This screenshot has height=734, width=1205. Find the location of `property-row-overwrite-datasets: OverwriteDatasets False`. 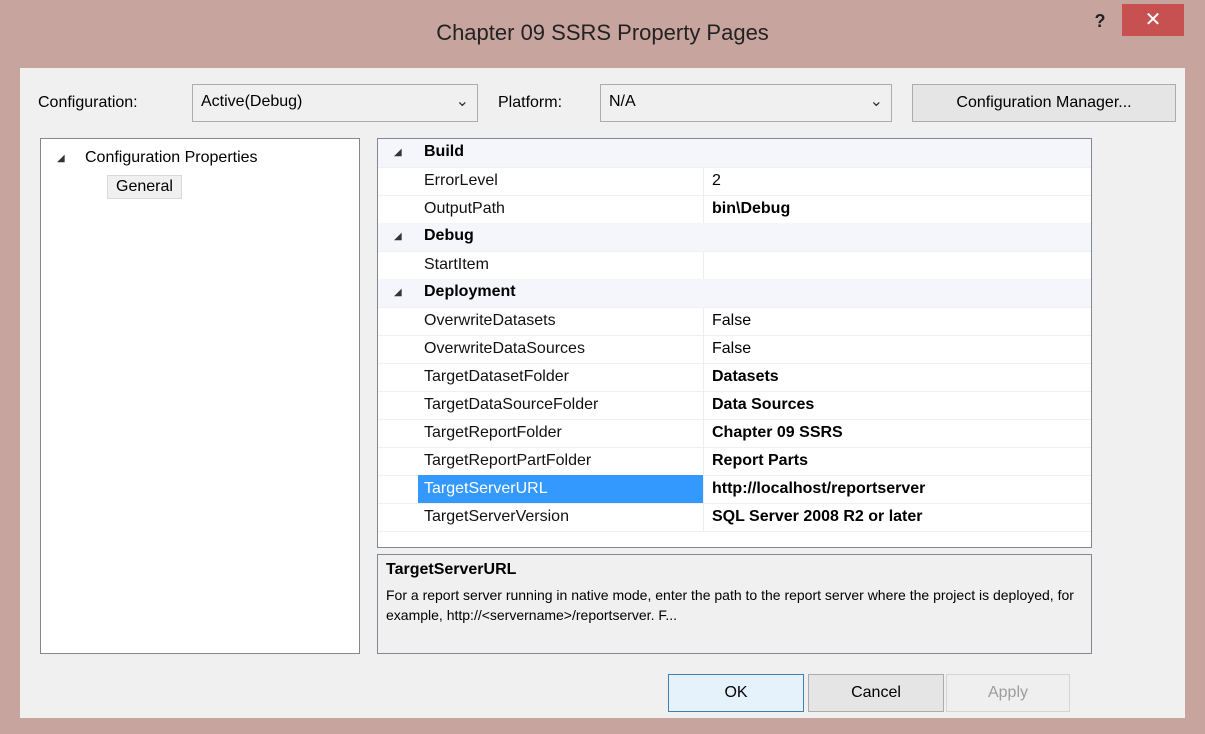

property-row-overwrite-datasets: OverwriteDatasets False is located at coordinates (734, 321).